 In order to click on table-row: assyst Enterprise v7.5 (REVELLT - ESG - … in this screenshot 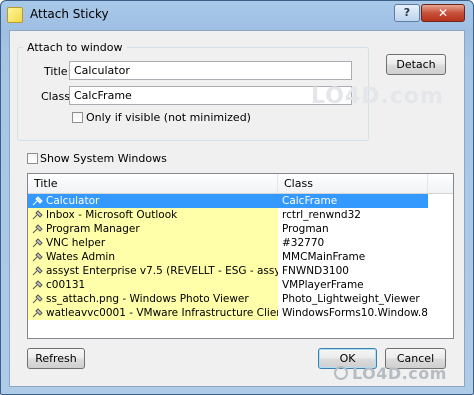, I will do `click(240, 271)`.